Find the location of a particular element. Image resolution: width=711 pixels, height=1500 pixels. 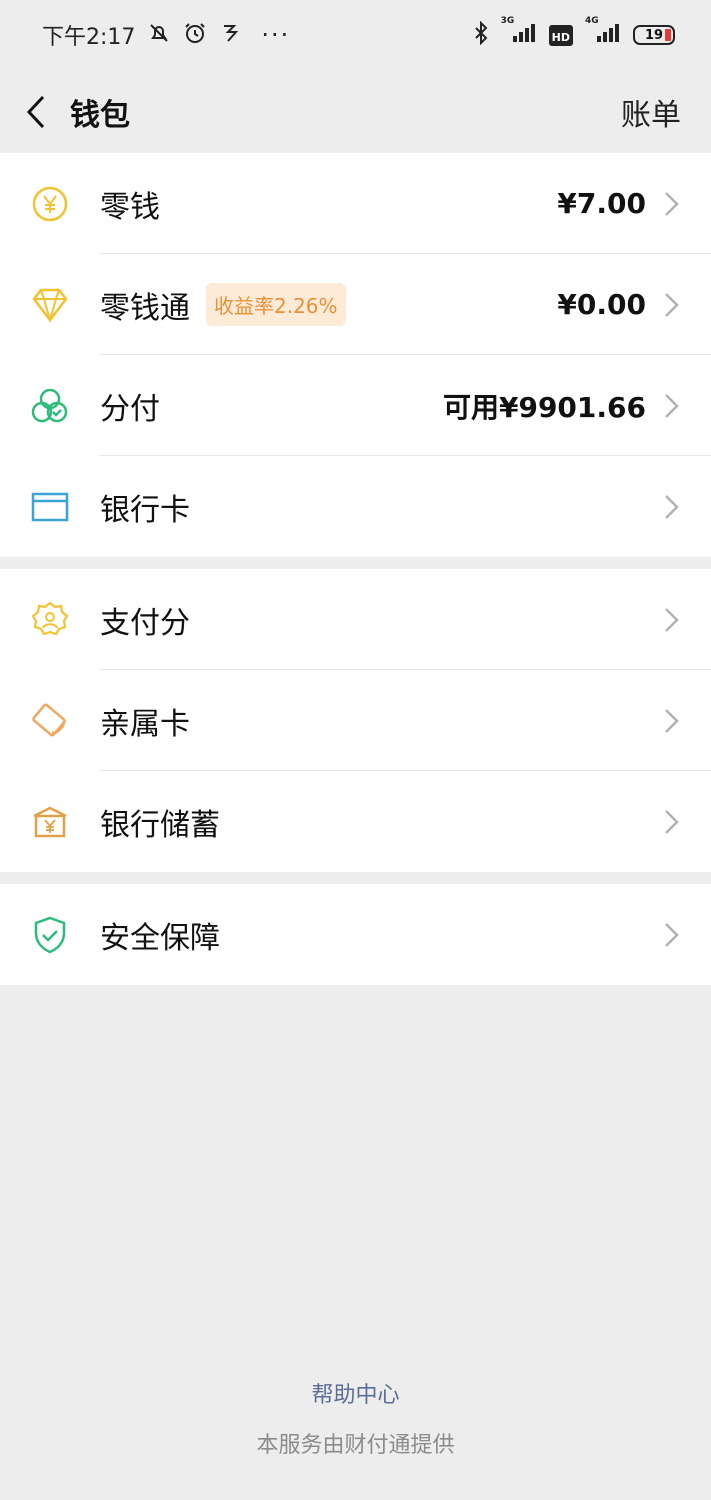

row-family-card: 亲属卡 is located at coordinates (355, 720).